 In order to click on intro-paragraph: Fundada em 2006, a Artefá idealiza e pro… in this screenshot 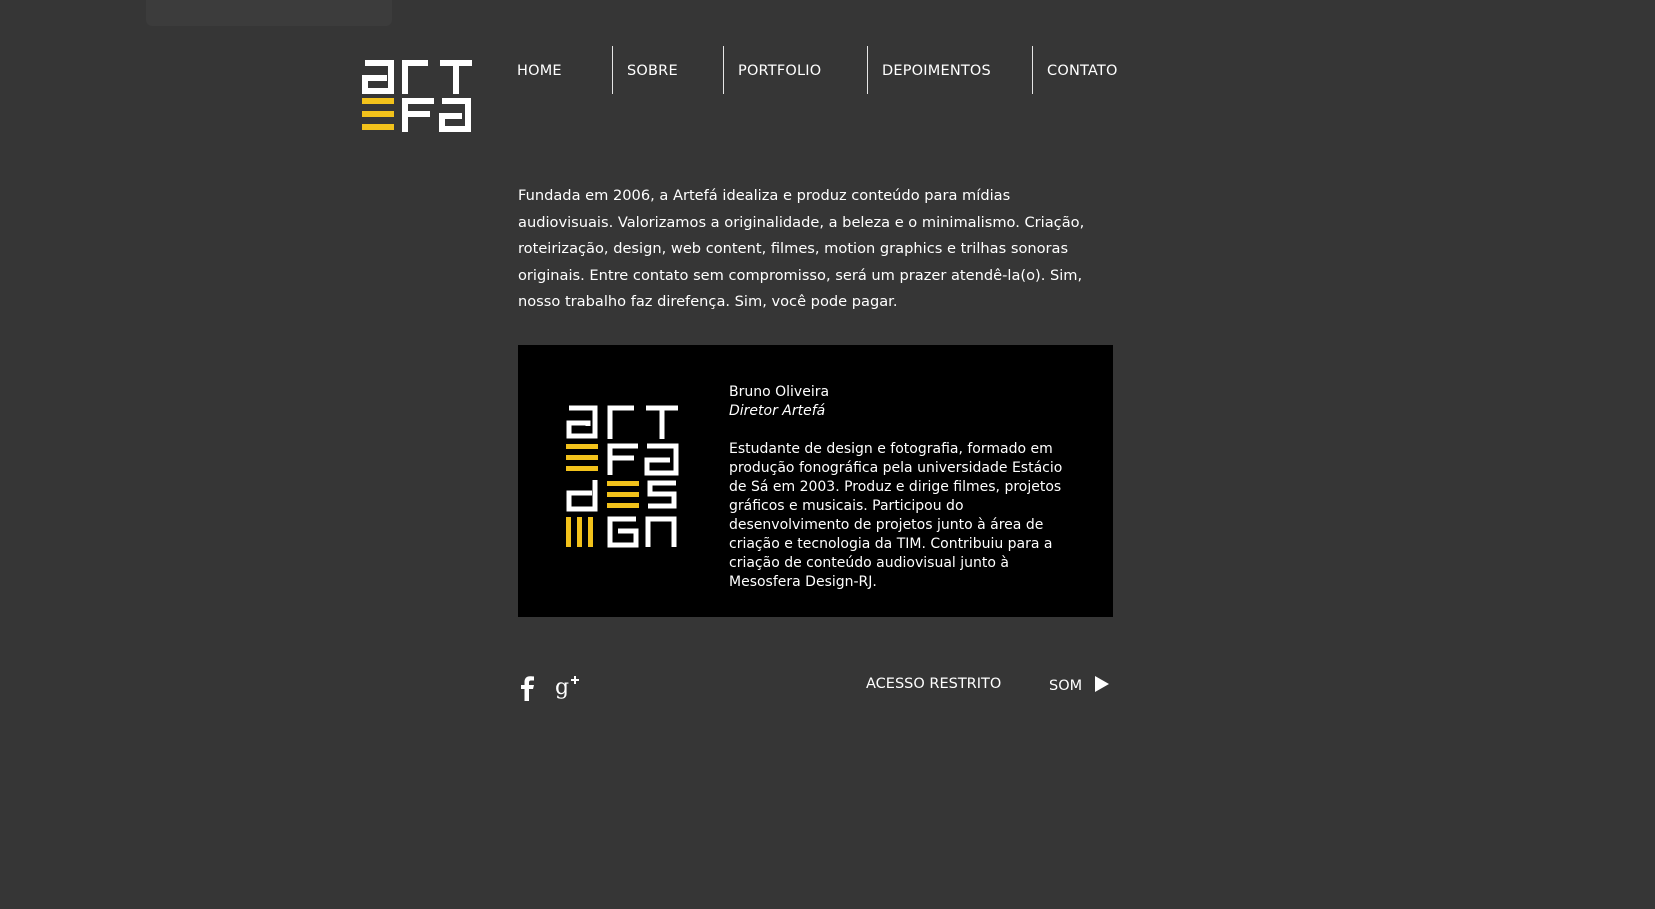, I will do `click(801, 249)`.